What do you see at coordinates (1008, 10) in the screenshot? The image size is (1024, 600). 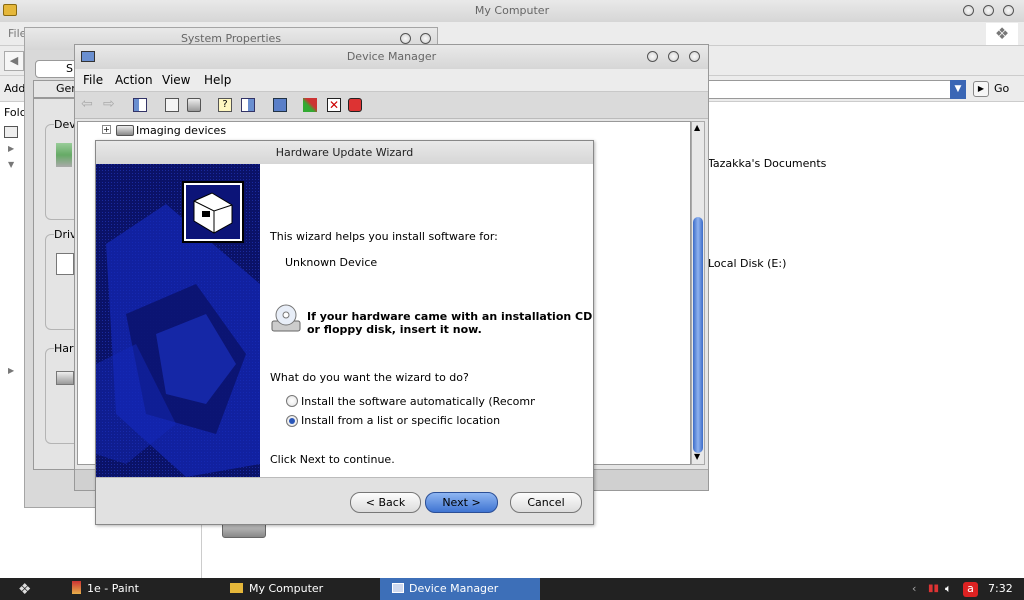 I see `close-button` at bounding box center [1008, 10].